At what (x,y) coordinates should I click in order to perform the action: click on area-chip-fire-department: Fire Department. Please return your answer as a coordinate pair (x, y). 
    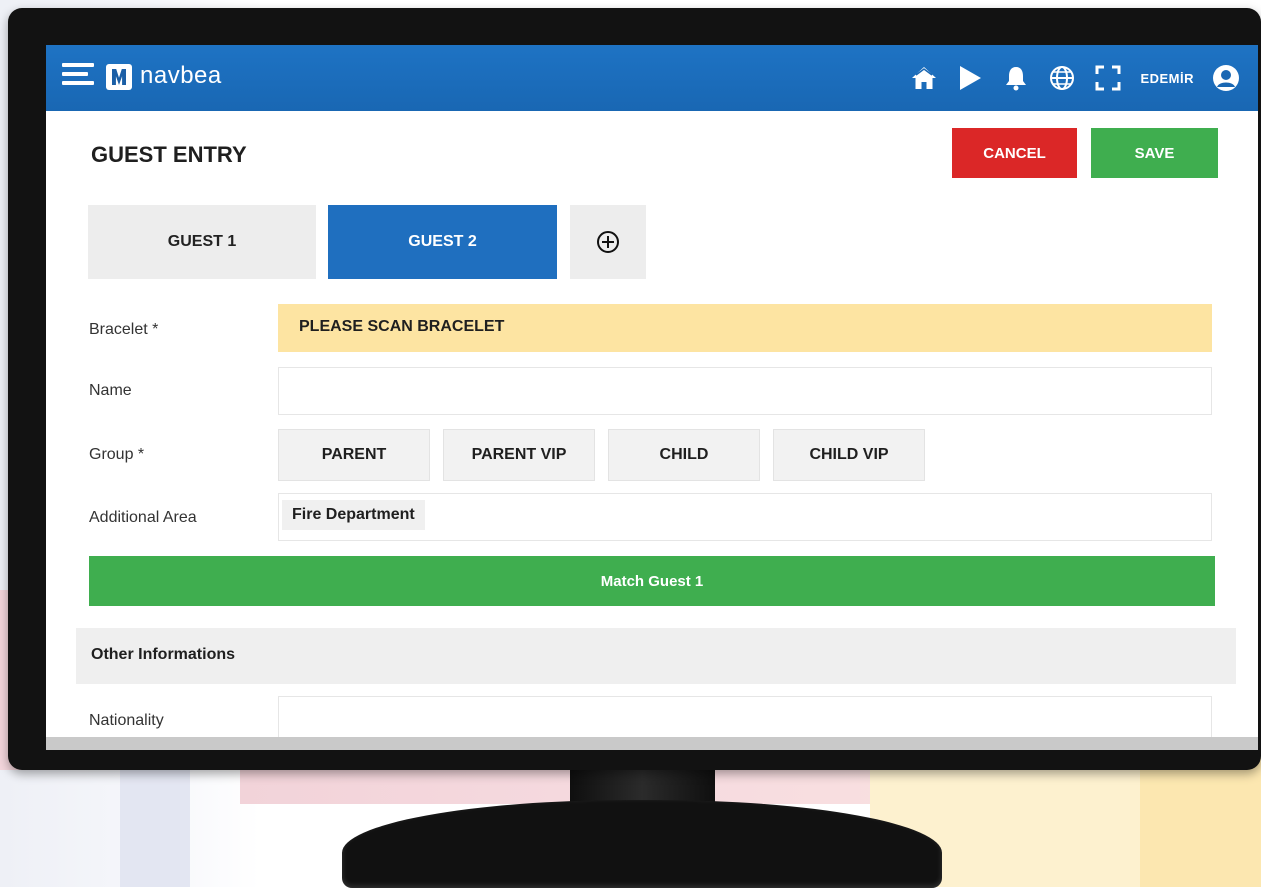
    Looking at the image, I should click on (353, 515).